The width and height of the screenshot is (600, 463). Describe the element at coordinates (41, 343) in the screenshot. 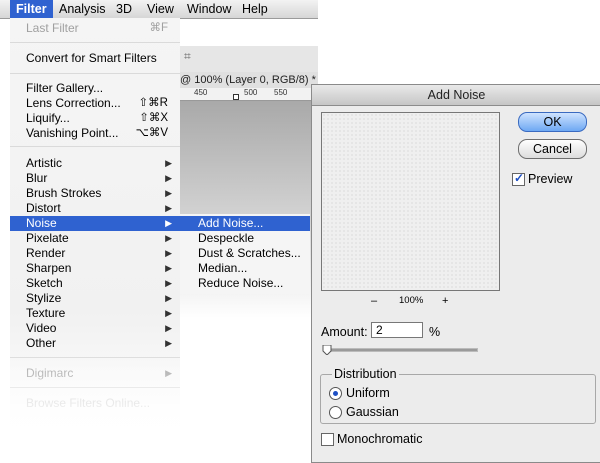

I see `menu-item-label: Other` at that location.